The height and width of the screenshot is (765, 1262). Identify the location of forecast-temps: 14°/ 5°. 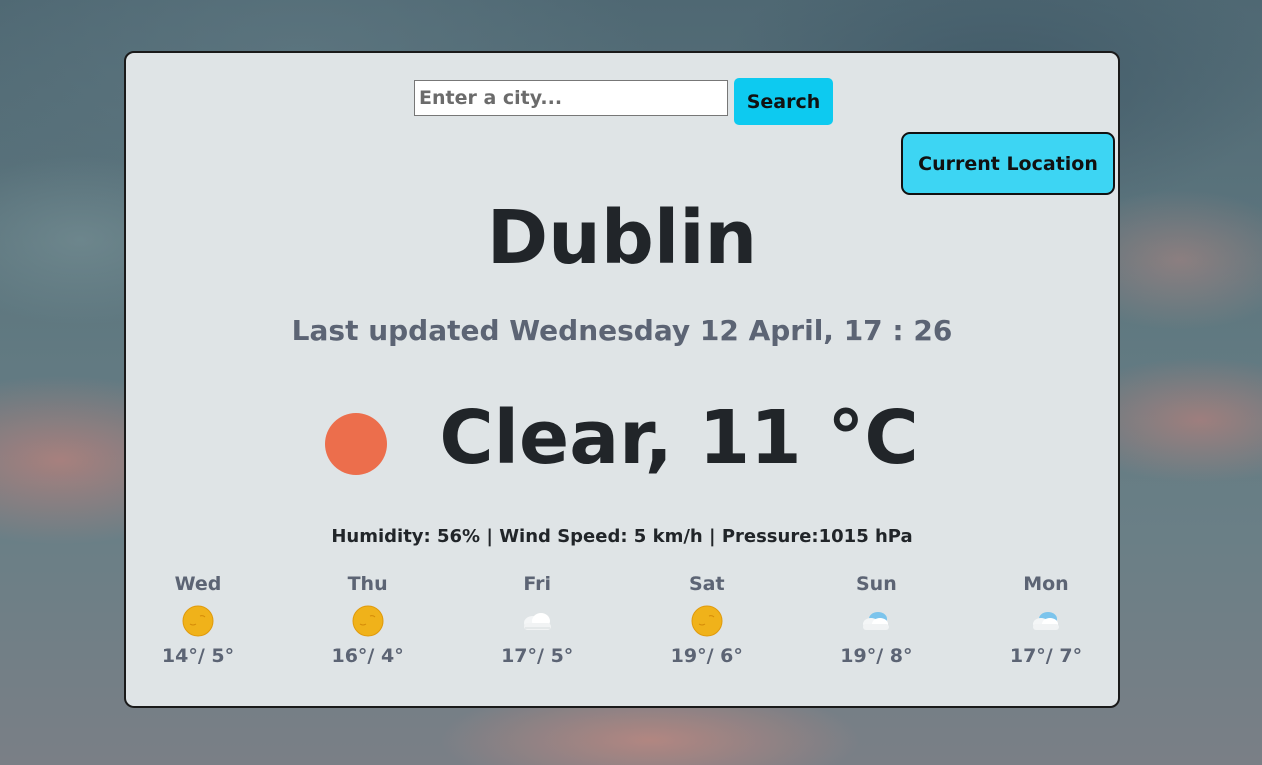
(198, 656).